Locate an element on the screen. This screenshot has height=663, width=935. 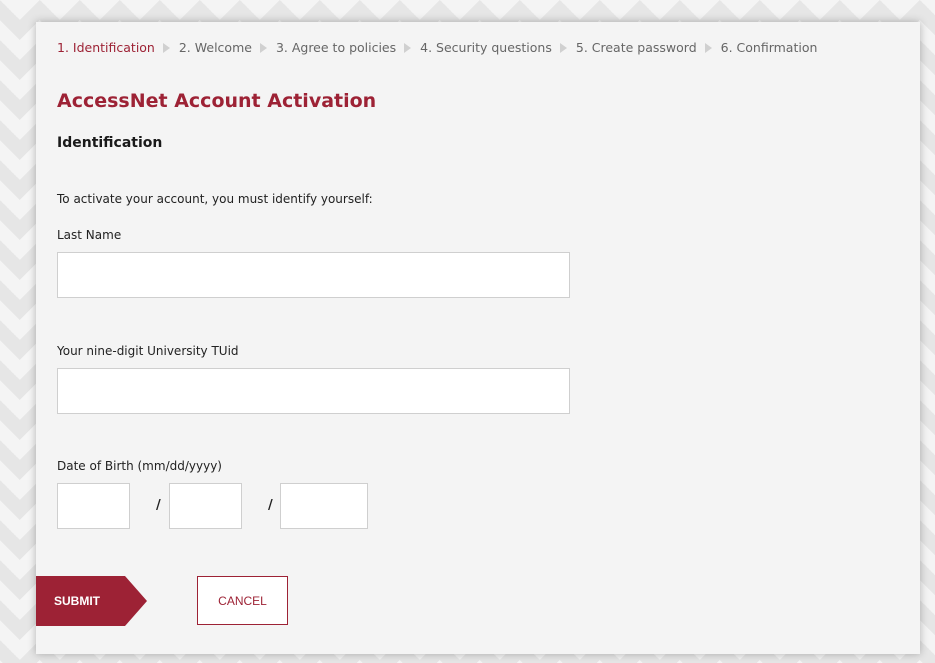
step-security-questions: 4. Security questions is located at coordinates (486, 47).